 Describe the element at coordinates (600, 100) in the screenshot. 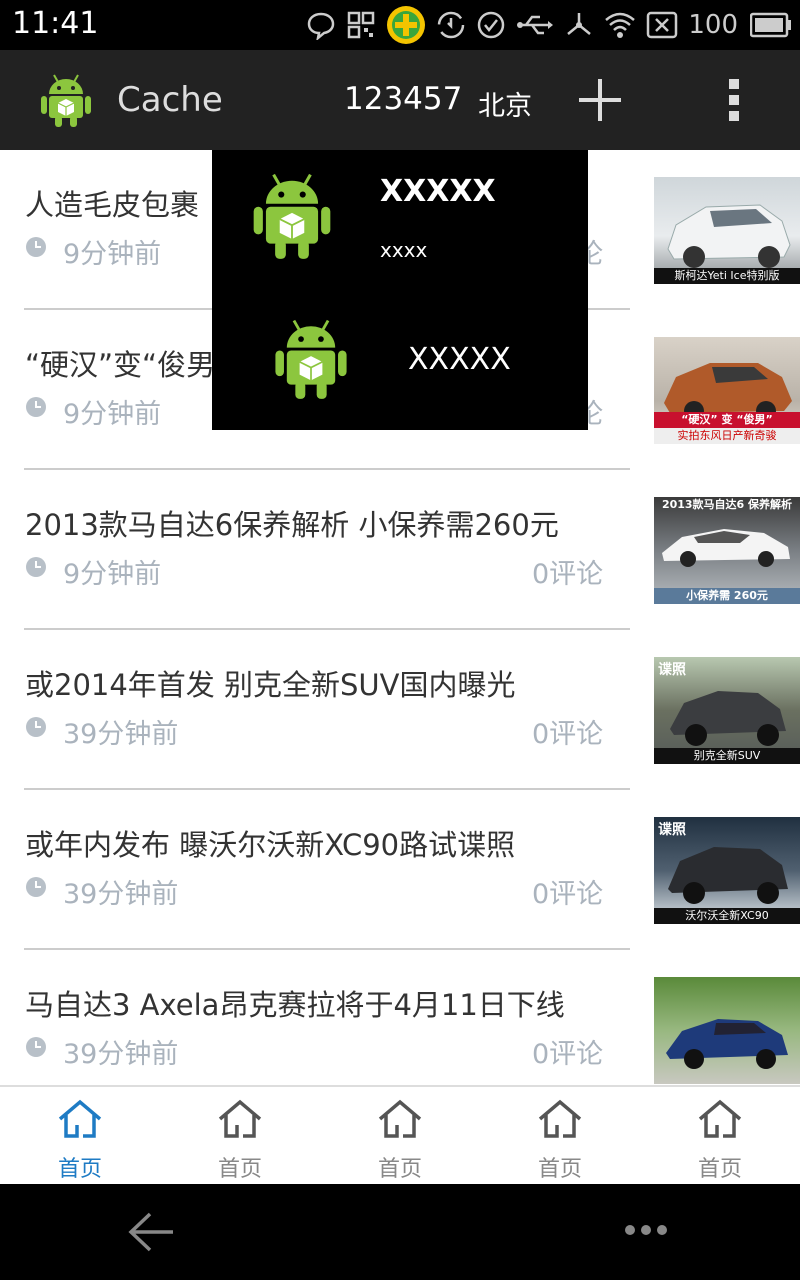

I see `plus-icon` at that location.